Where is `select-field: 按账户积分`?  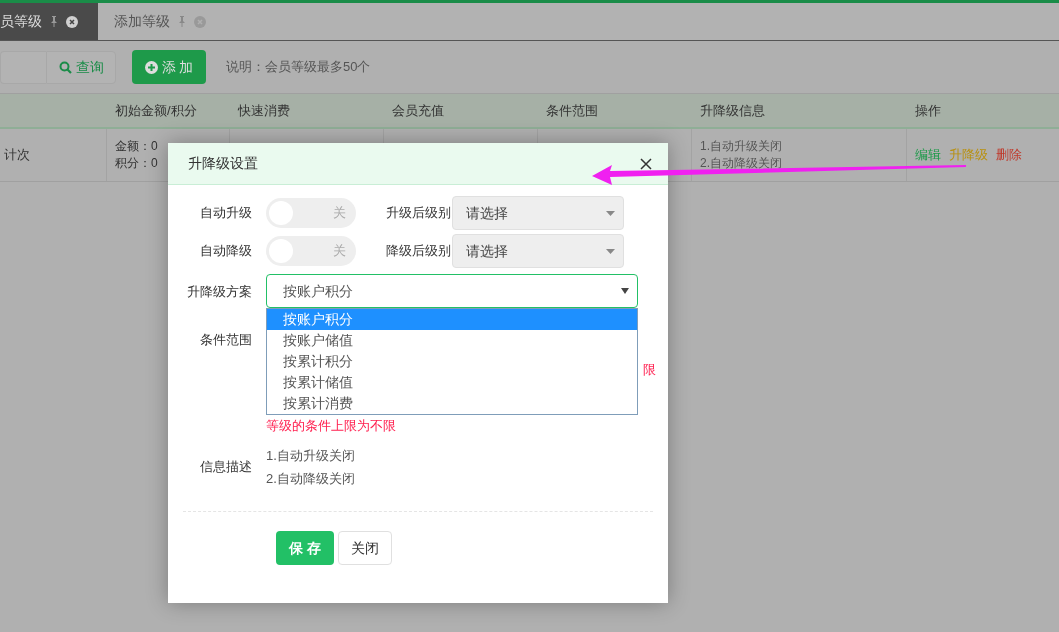
select-field: 按账户积分 is located at coordinates (452, 291).